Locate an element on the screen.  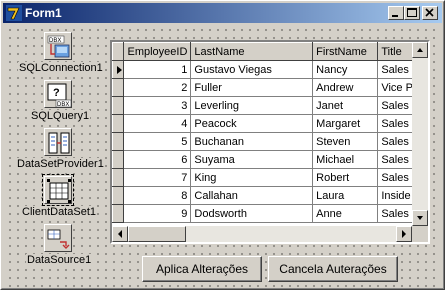
table-row: 4 Peacock Margaret Sales R is located at coordinates (270, 123).